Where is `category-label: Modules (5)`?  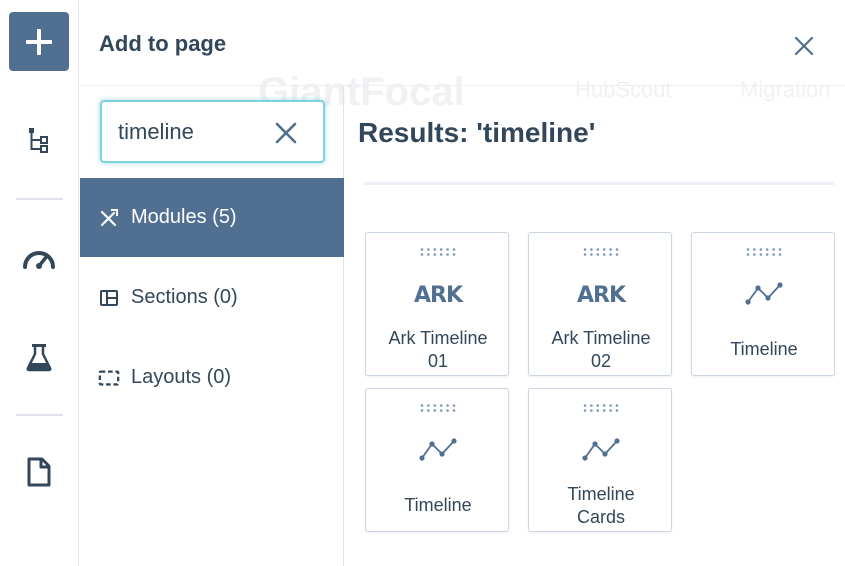
category-label: Modules (5) is located at coordinates (184, 217).